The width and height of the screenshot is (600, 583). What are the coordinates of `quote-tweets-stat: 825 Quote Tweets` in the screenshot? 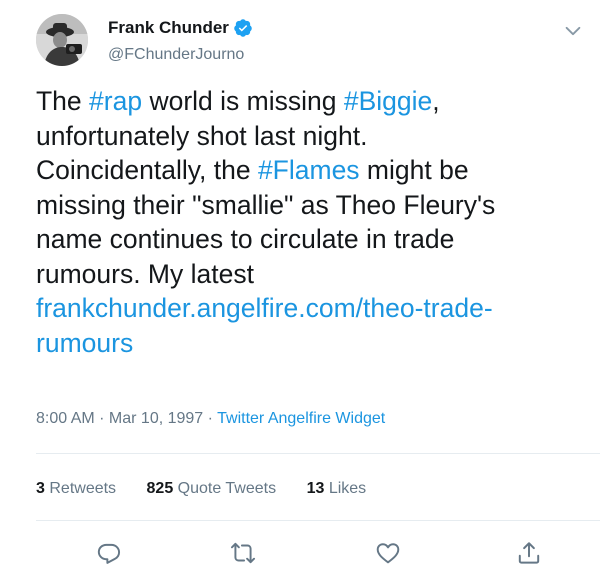 It's located at (212, 488).